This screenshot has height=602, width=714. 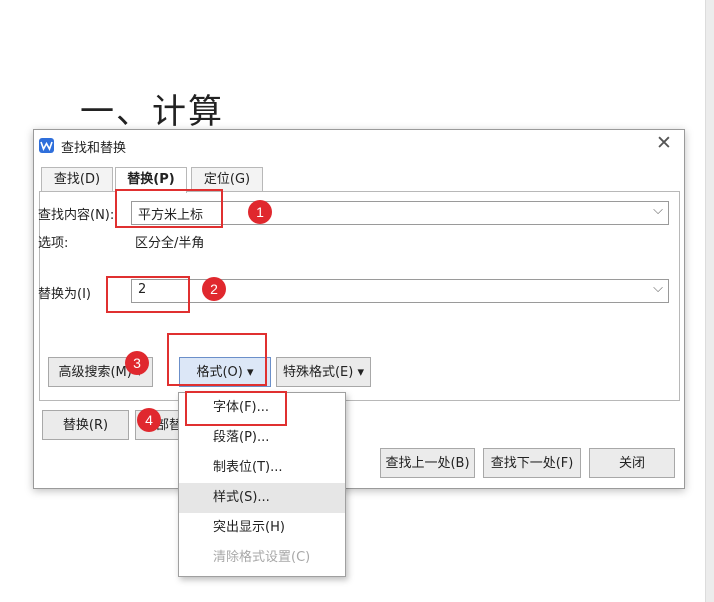 What do you see at coordinates (214, 289) in the screenshot?
I see `step-badge-2: 2` at bounding box center [214, 289].